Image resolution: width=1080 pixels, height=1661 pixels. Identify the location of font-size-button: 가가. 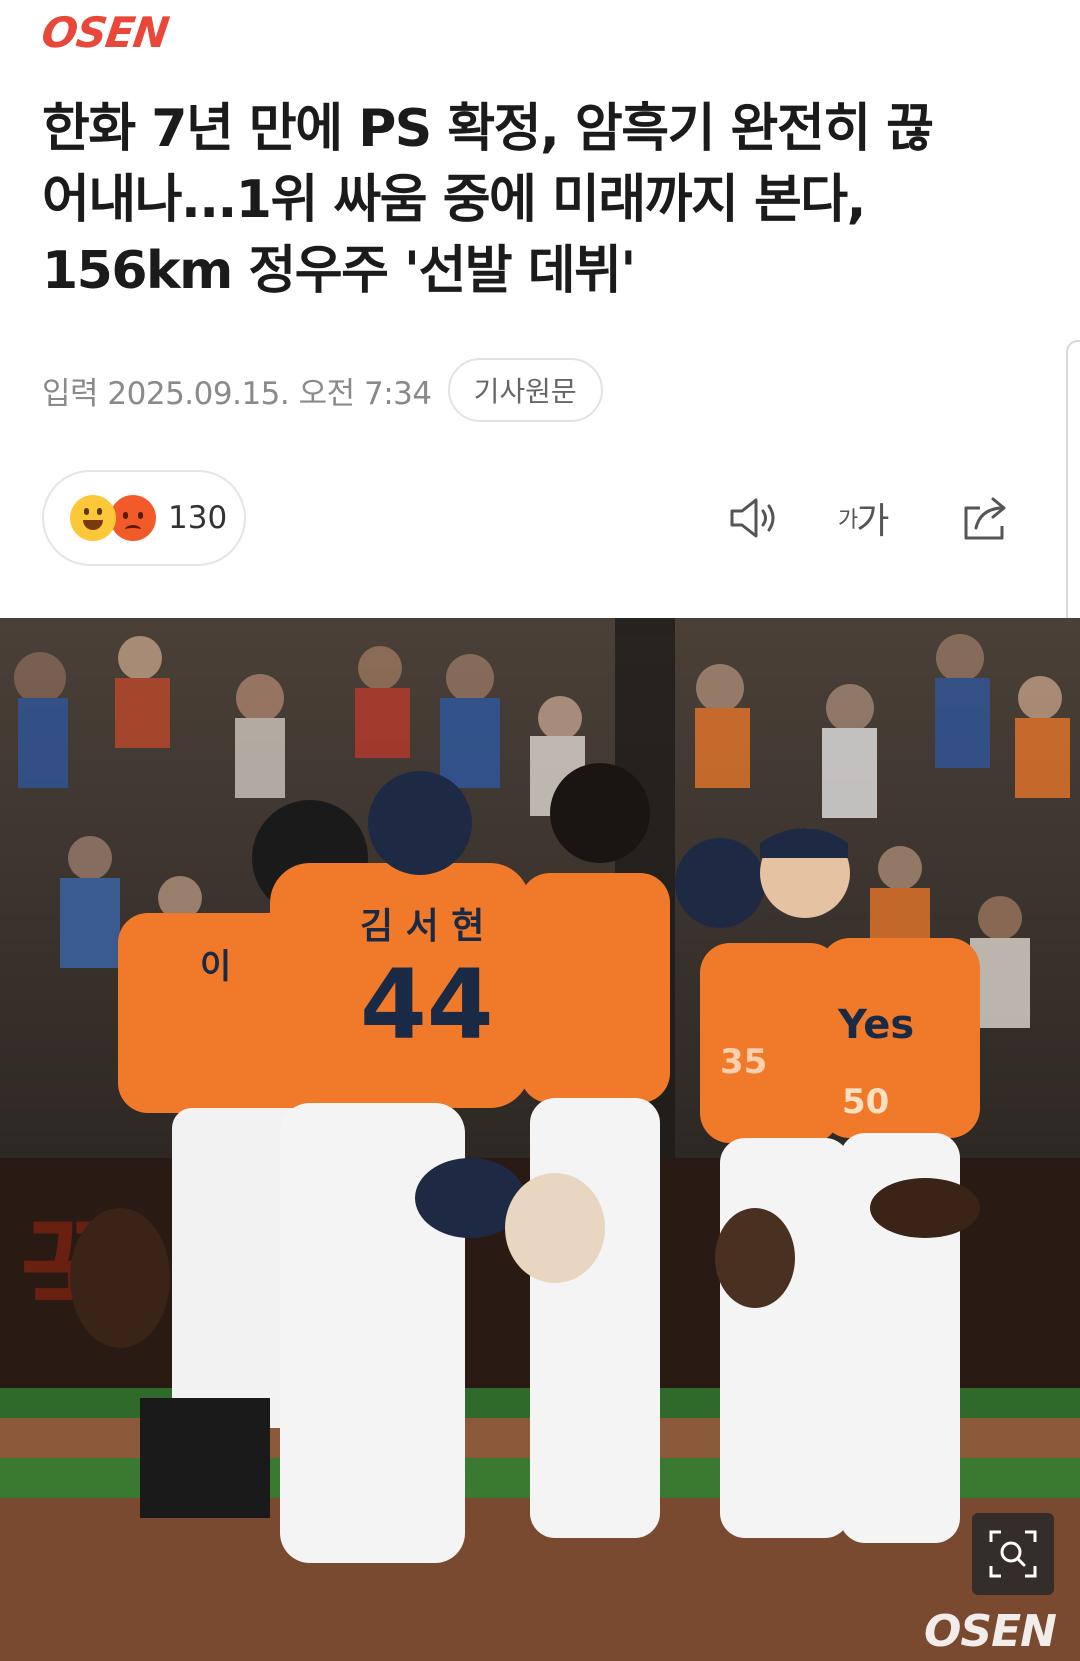
(863, 518).